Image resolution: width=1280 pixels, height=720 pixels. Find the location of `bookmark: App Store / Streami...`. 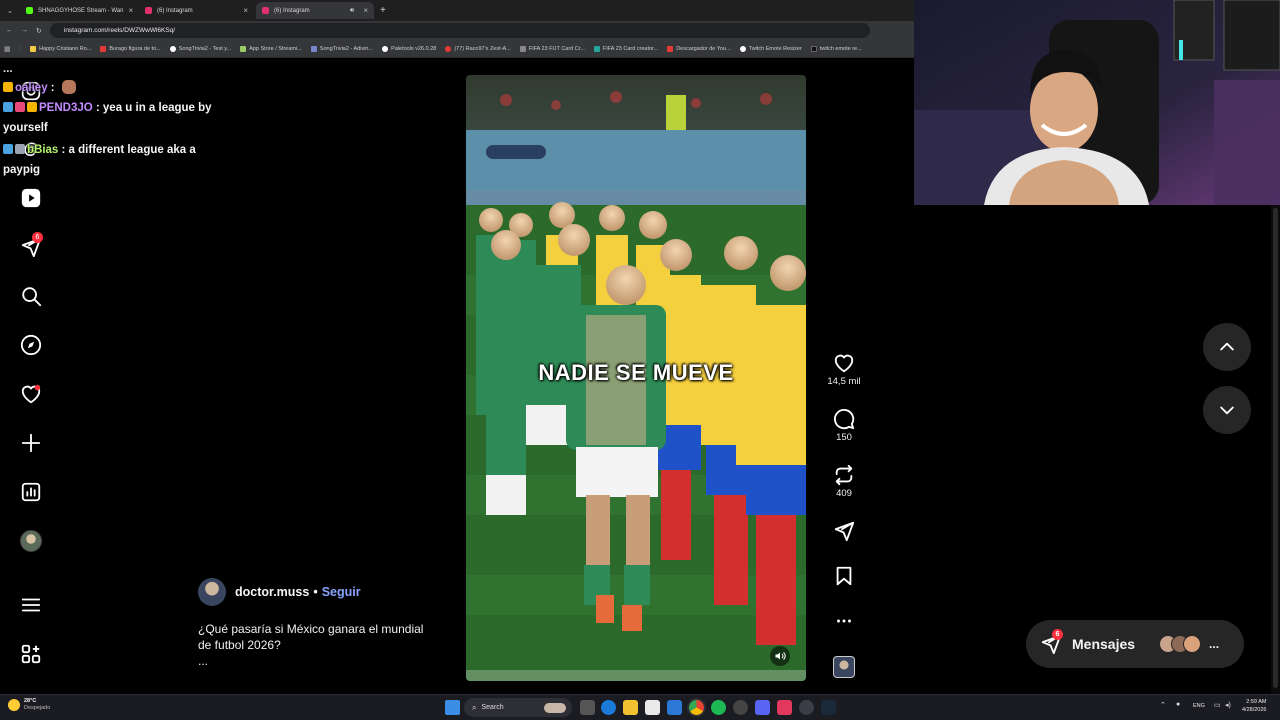

bookmark: App Store / Streami... is located at coordinates (271, 48).